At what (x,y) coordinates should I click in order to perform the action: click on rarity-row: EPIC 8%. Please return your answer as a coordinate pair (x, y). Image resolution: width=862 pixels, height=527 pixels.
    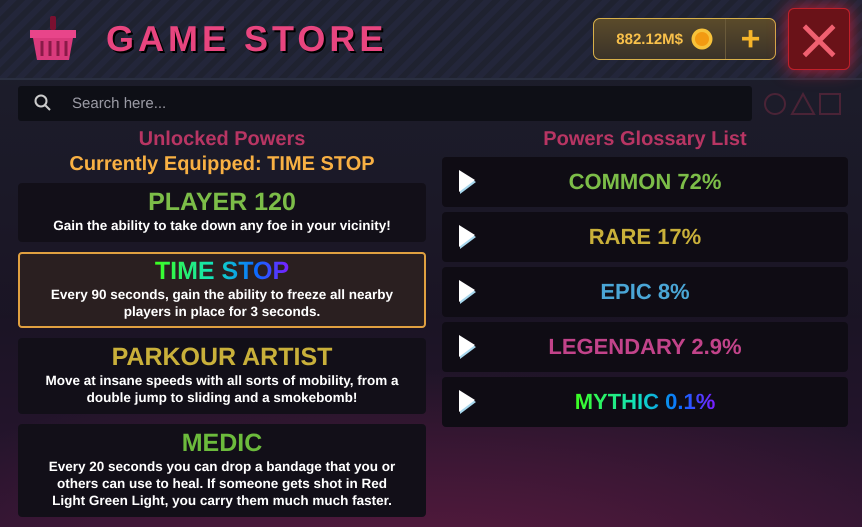
    Looking at the image, I should click on (645, 292).